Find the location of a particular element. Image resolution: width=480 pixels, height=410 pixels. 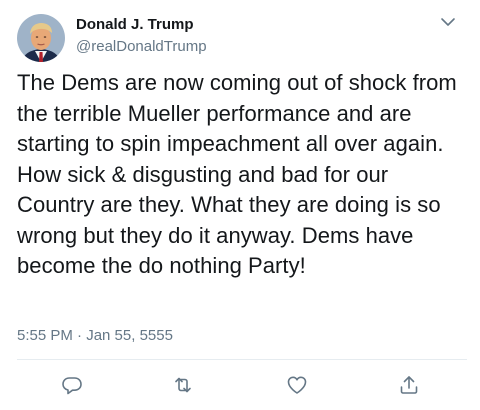

author-handle: @realDonaldTrump is located at coordinates (141, 46).